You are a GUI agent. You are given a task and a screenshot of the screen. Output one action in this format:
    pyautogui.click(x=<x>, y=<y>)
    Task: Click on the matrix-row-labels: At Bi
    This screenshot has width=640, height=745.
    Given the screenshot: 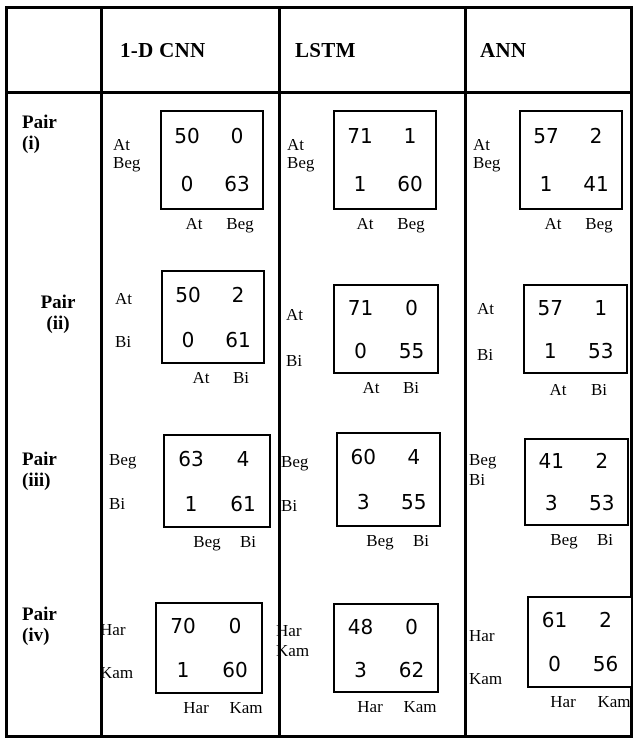 What is the action you would take?
    pyautogui.click(x=485, y=332)
    